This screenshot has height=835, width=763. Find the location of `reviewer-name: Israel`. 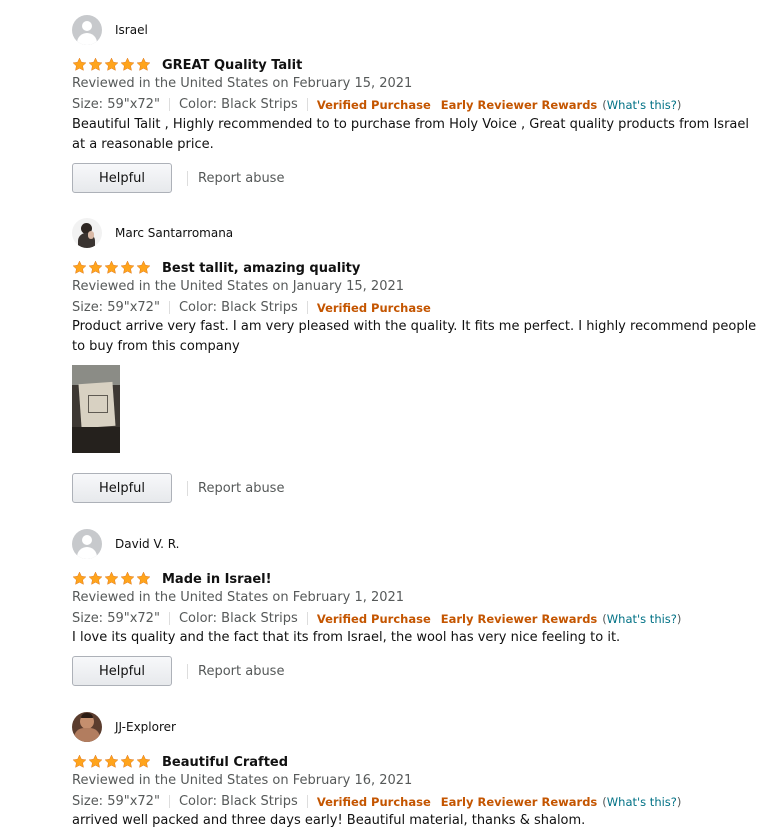

reviewer-name: Israel is located at coordinates (131, 30).